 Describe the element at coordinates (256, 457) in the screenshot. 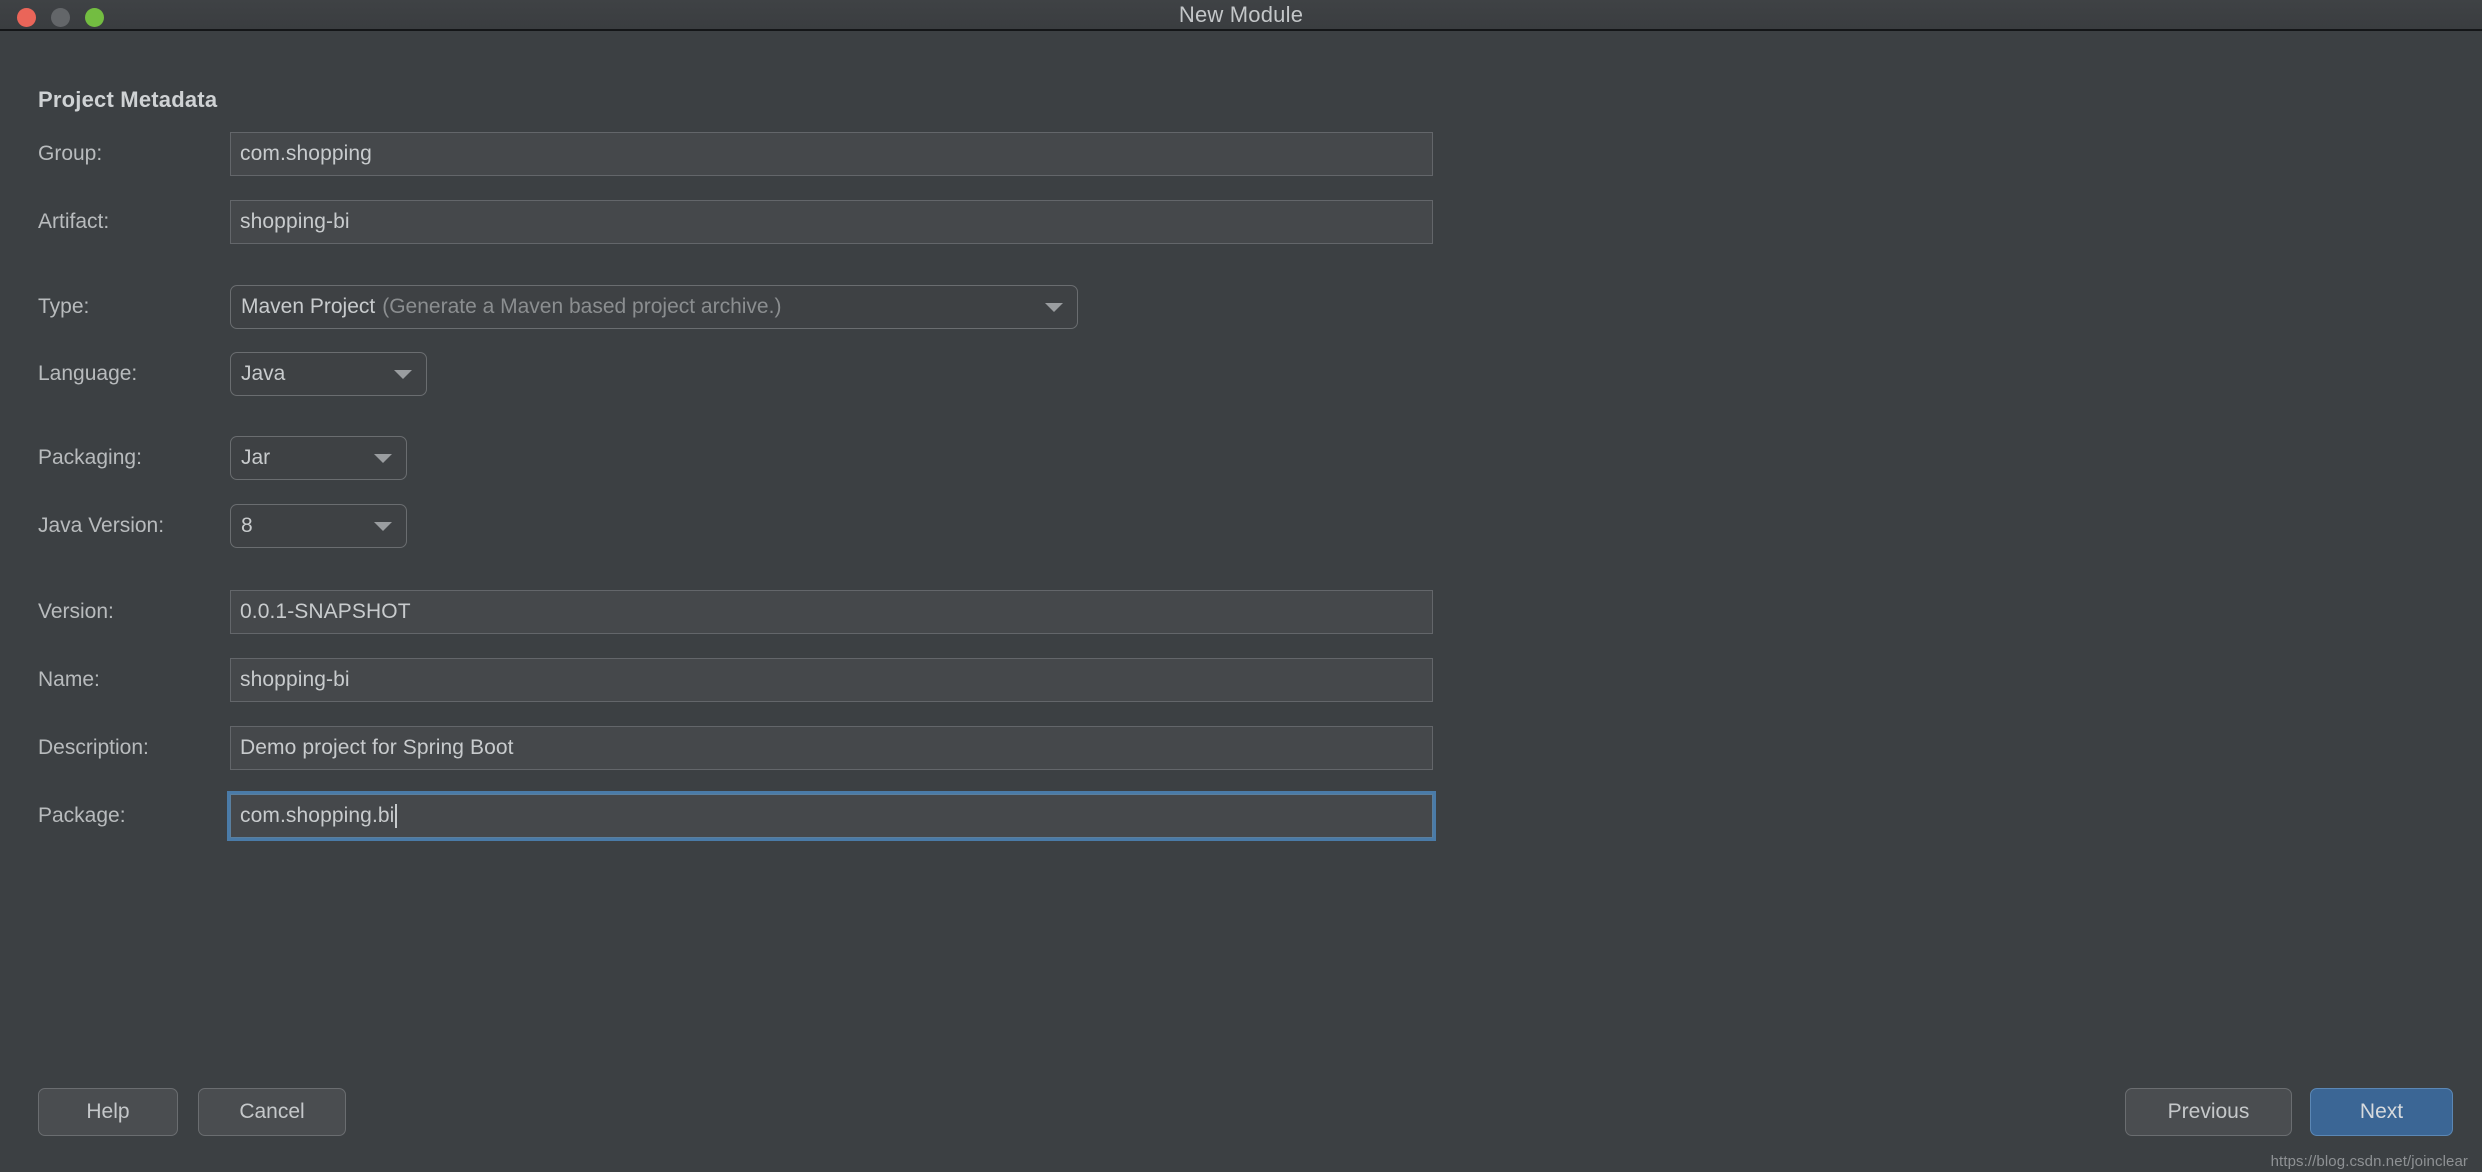

I see `packaging-dropdown-value: Jar` at that location.